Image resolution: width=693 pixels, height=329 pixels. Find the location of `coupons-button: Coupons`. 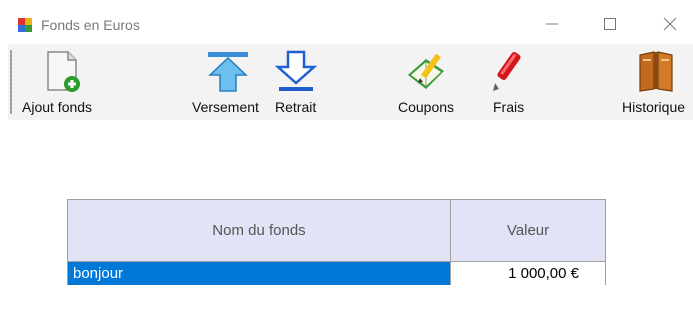

coupons-button: Coupons is located at coordinates (428, 82).